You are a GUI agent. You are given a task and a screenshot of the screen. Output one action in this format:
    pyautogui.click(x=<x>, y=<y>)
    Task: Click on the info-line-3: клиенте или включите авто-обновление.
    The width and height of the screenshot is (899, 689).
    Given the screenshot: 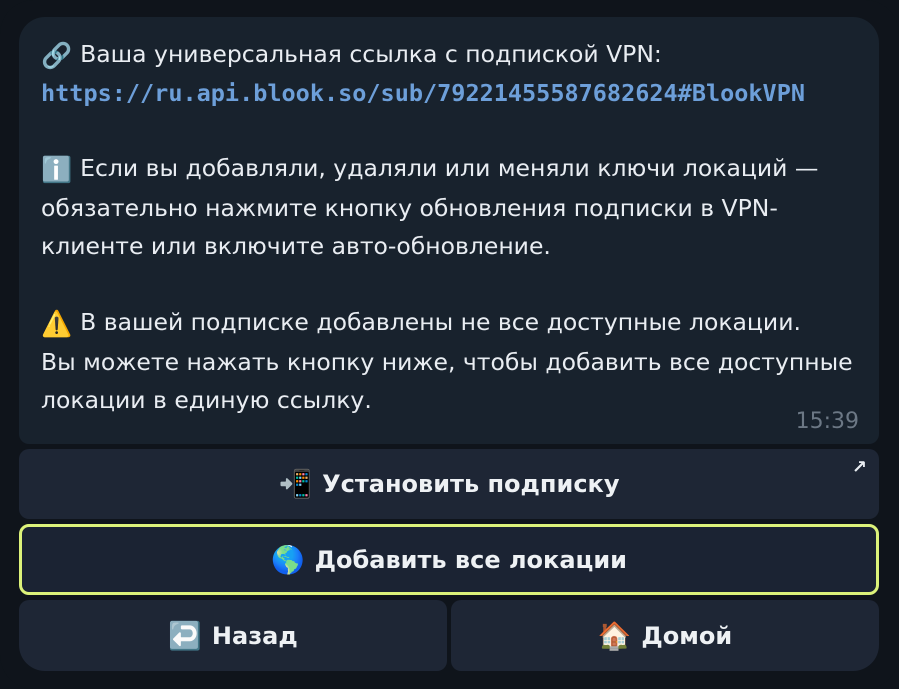 What is the action you would take?
    pyautogui.click(x=296, y=246)
    